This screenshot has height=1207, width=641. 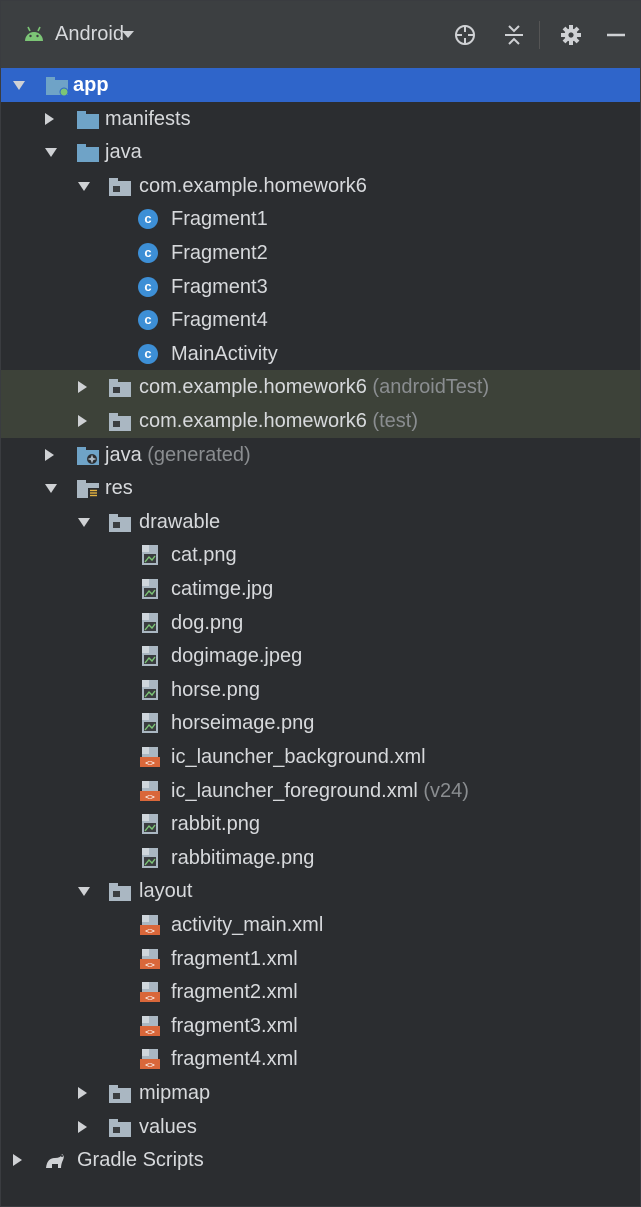 What do you see at coordinates (219, 286) in the screenshot?
I see `tree-item-name: Fragment3` at bounding box center [219, 286].